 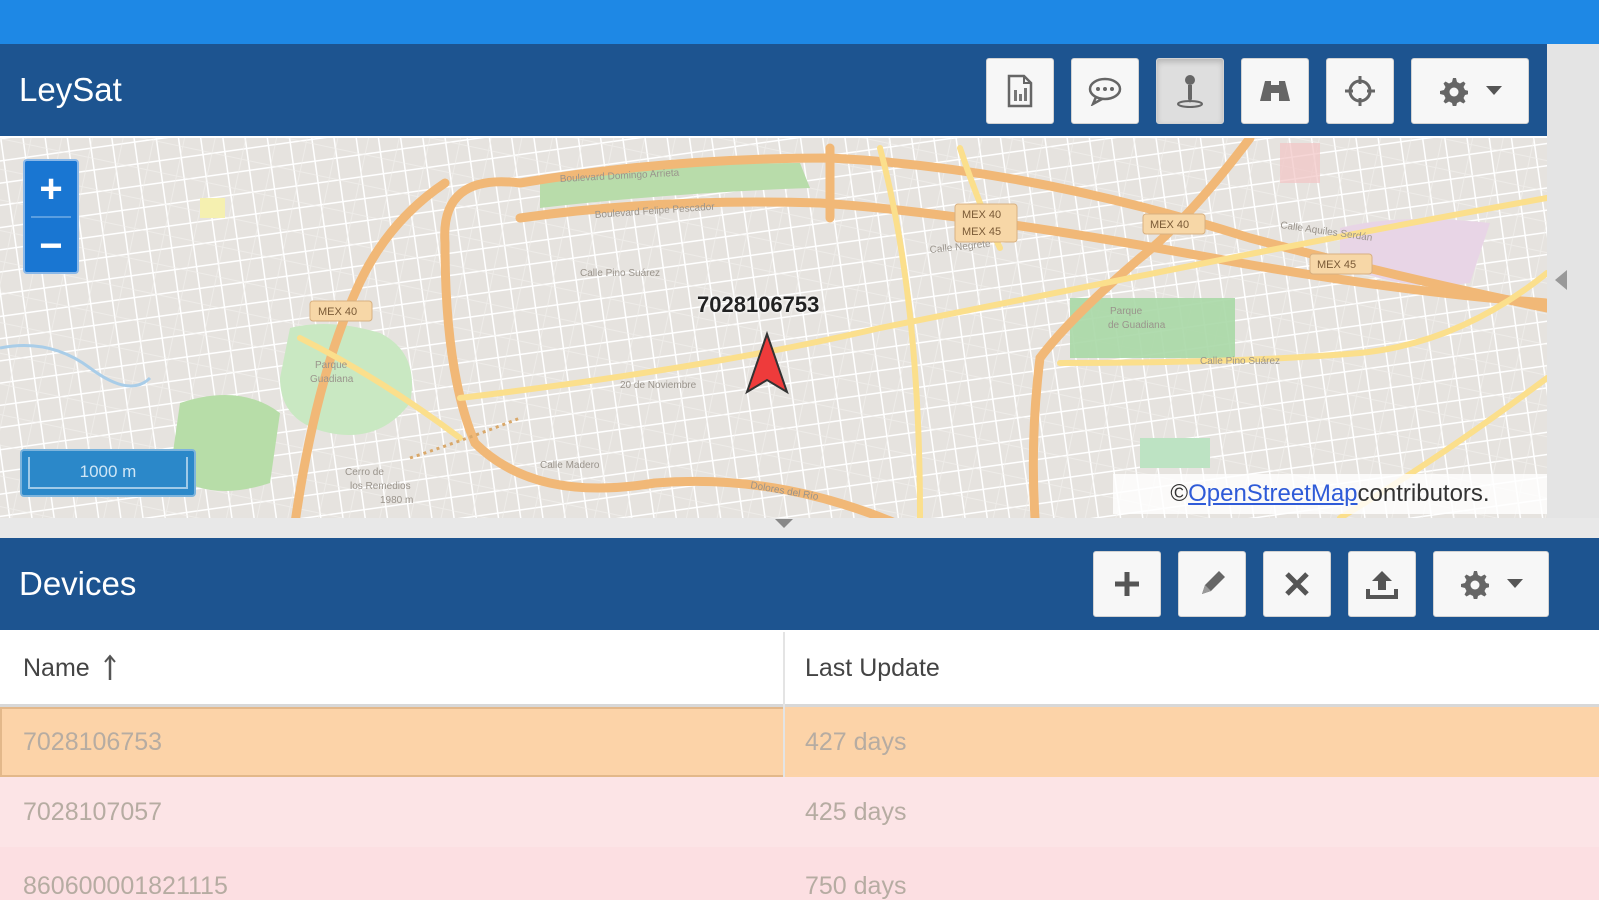 I want to click on geofence-icon, so click(x=1190, y=91).